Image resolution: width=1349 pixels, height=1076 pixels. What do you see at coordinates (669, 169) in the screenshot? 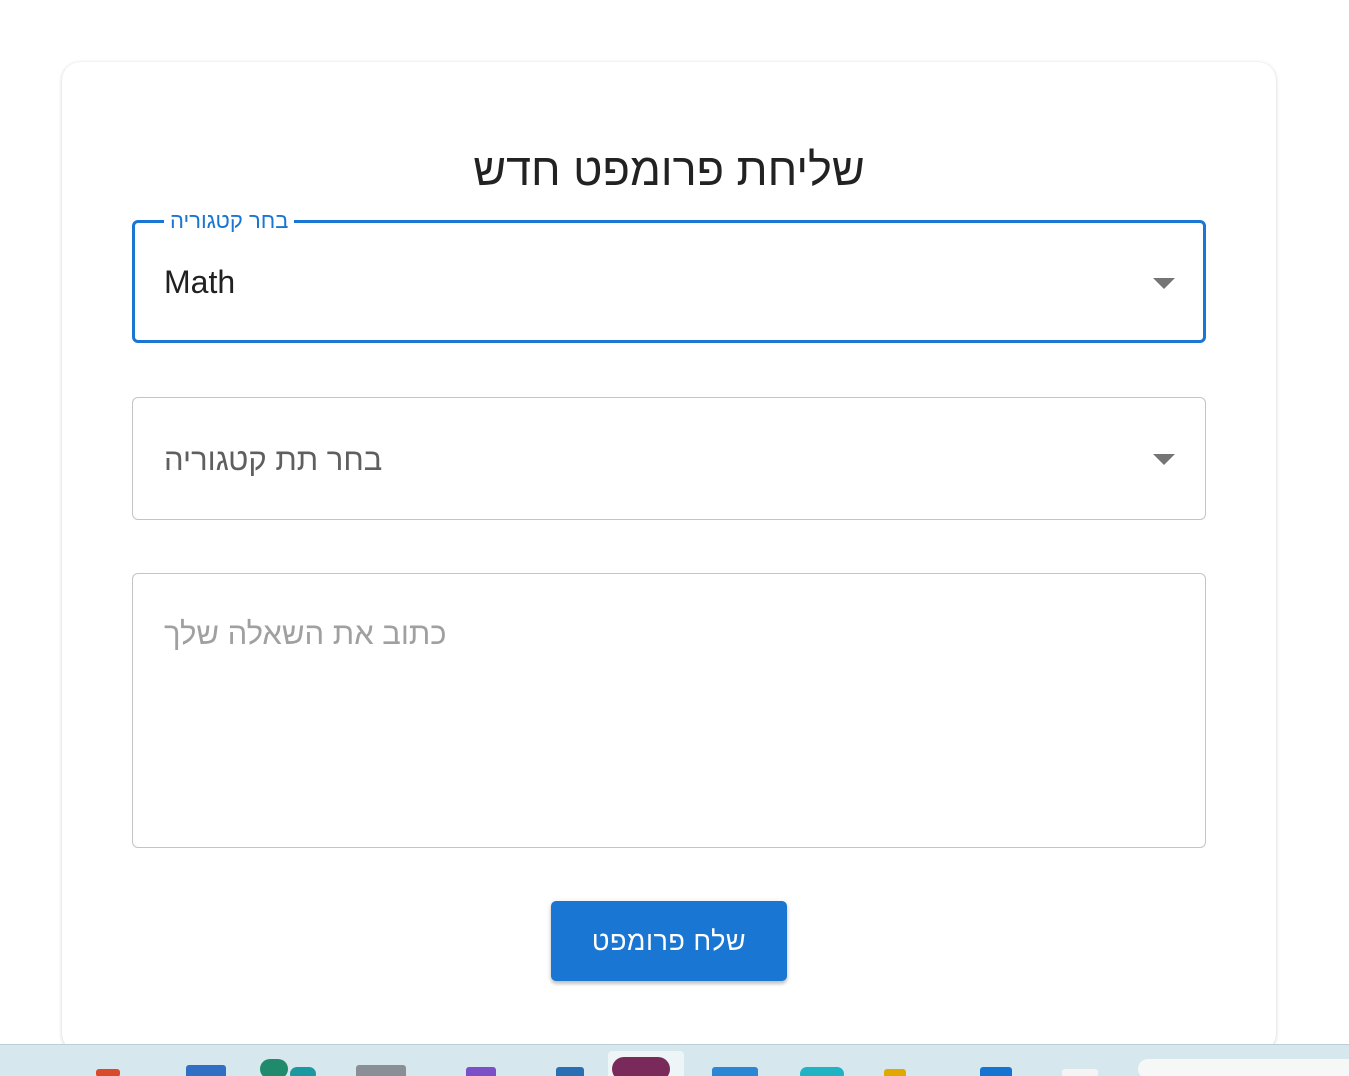
I see `page-title: שליחת פרומפט חדש` at bounding box center [669, 169].